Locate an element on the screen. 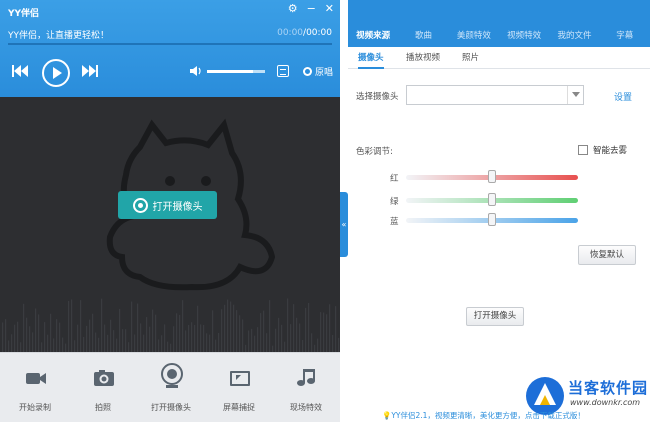 This screenshot has width=650, height=422. red-label: 红 is located at coordinates (394, 179).